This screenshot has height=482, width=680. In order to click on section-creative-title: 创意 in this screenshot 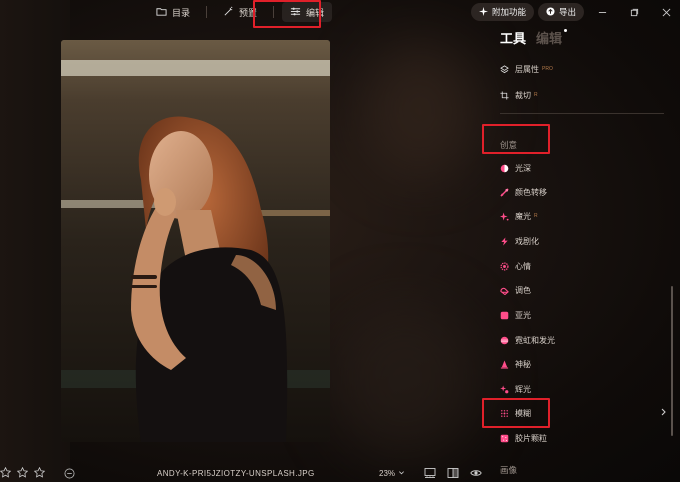, I will do `click(508, 145)`.